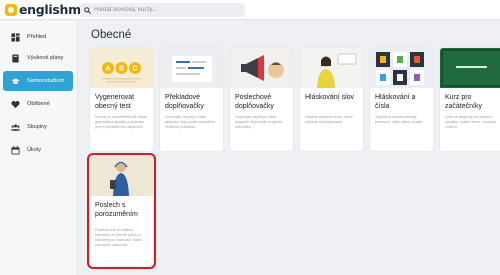 Image resolution: width=500 pixels, height=275 pixels. I want to click on sidebar-item-skupiny: Skupiny, so click(38, 127).